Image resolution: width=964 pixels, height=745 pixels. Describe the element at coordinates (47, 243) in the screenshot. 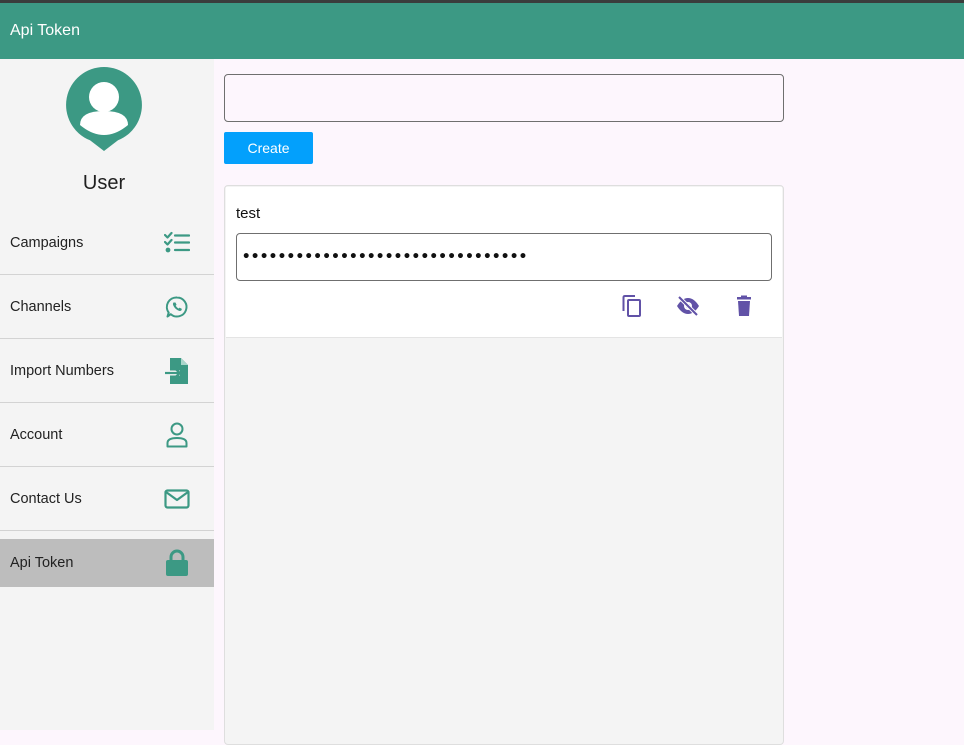

I see `sidebar-item-label: Campaigns` at that location.